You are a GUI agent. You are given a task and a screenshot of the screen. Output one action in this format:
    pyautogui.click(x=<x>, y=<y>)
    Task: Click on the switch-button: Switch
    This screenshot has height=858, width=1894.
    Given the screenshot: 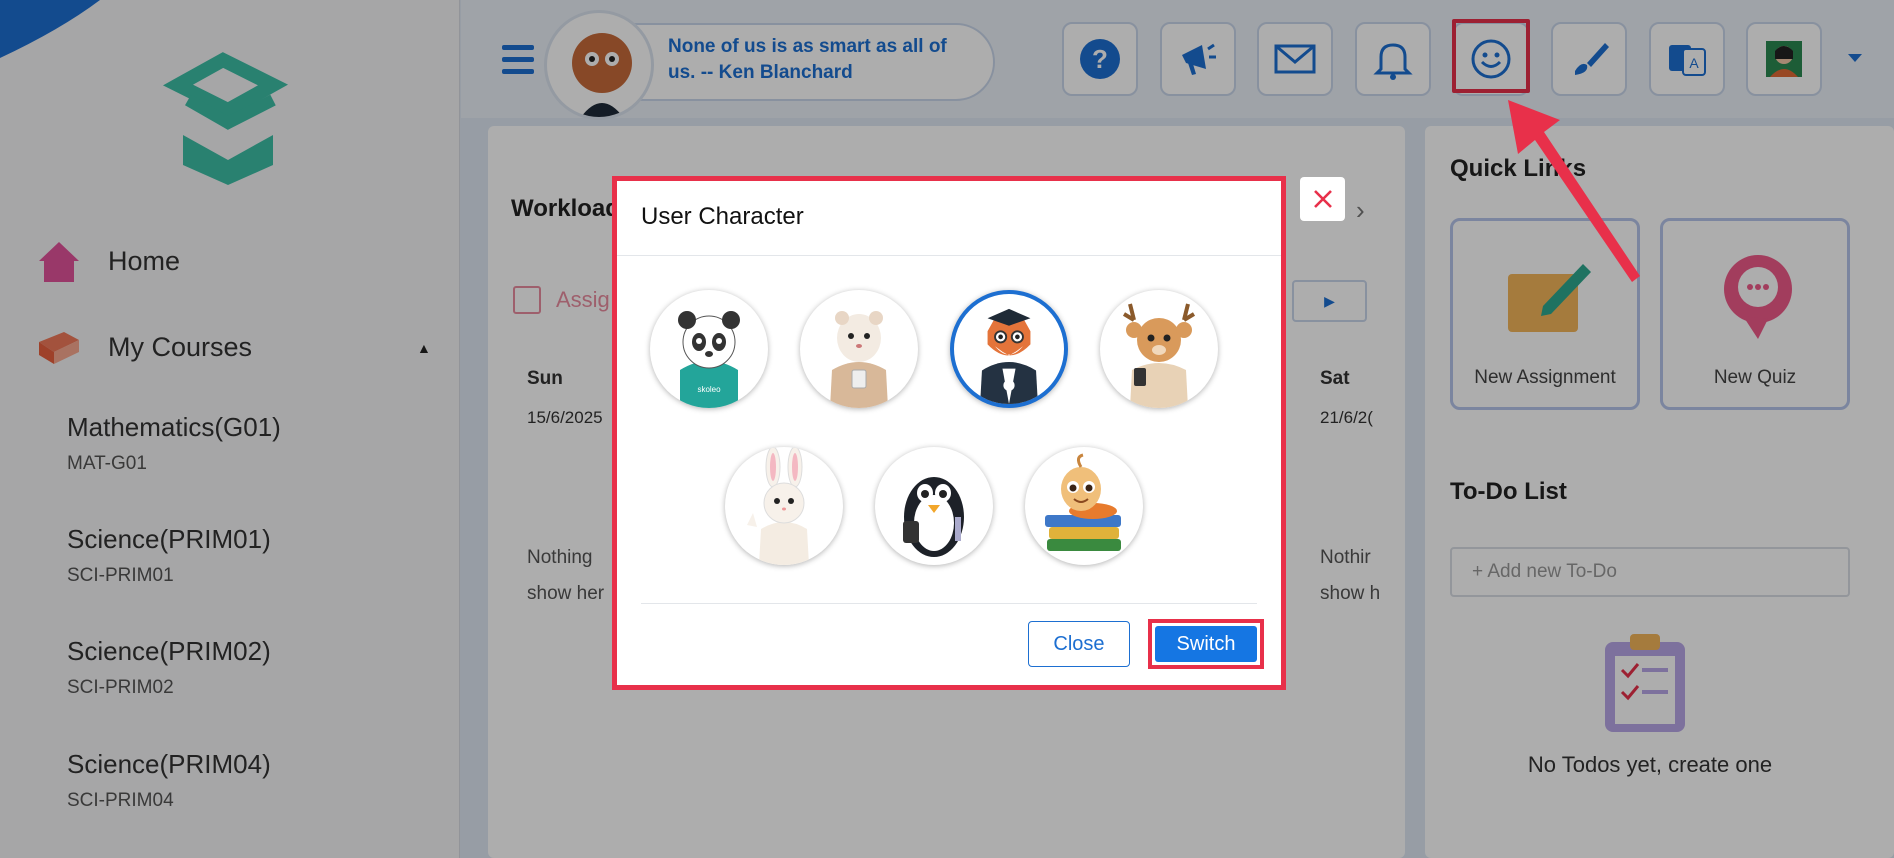 What is the action you would take?
    pyautogui.click(x=1206, y=644)
    